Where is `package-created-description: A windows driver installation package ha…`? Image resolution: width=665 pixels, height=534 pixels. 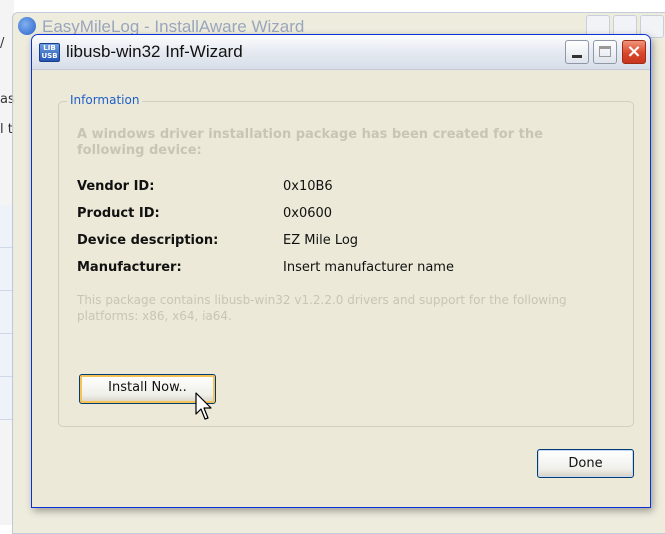
package-created-description: A windows driver installation package ha… is located at coordinates (310, 142).